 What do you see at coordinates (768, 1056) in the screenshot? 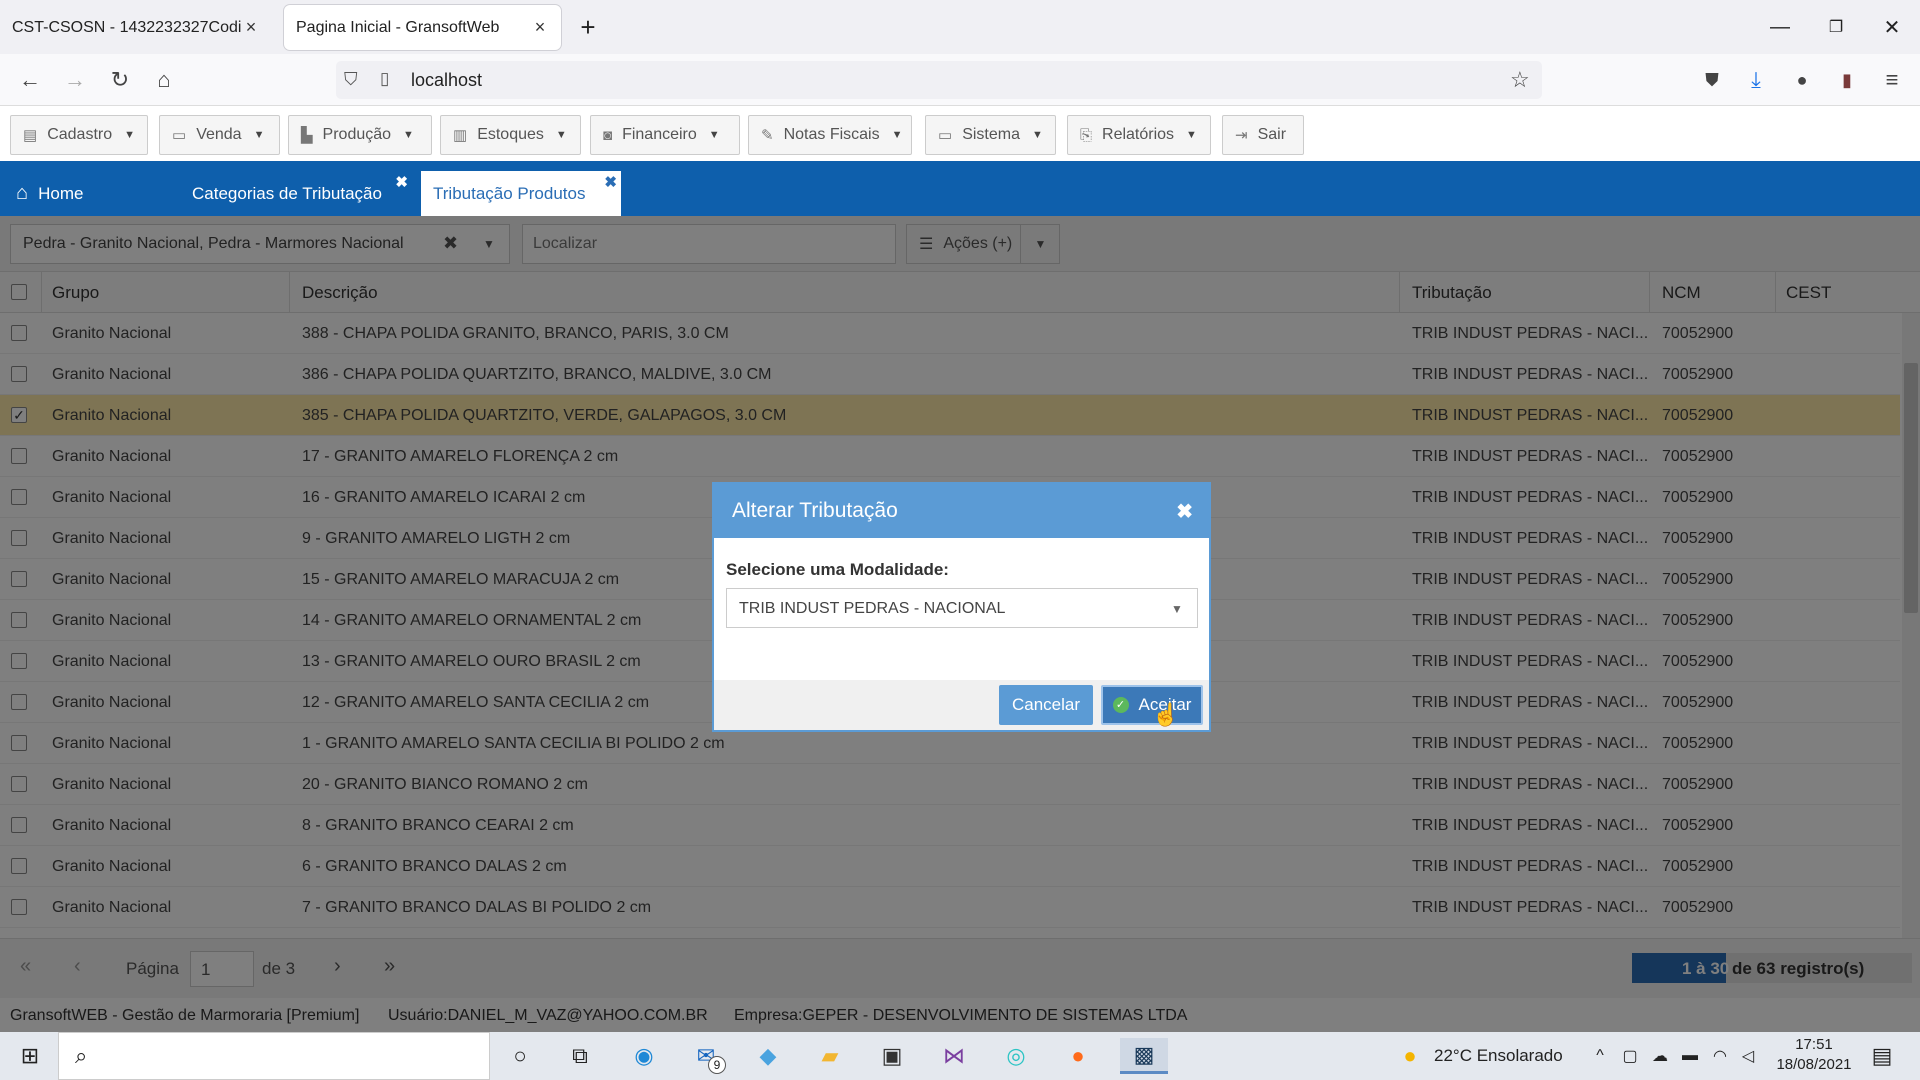
I see `app-icon: ◆` at bounding box center [768, 1056].